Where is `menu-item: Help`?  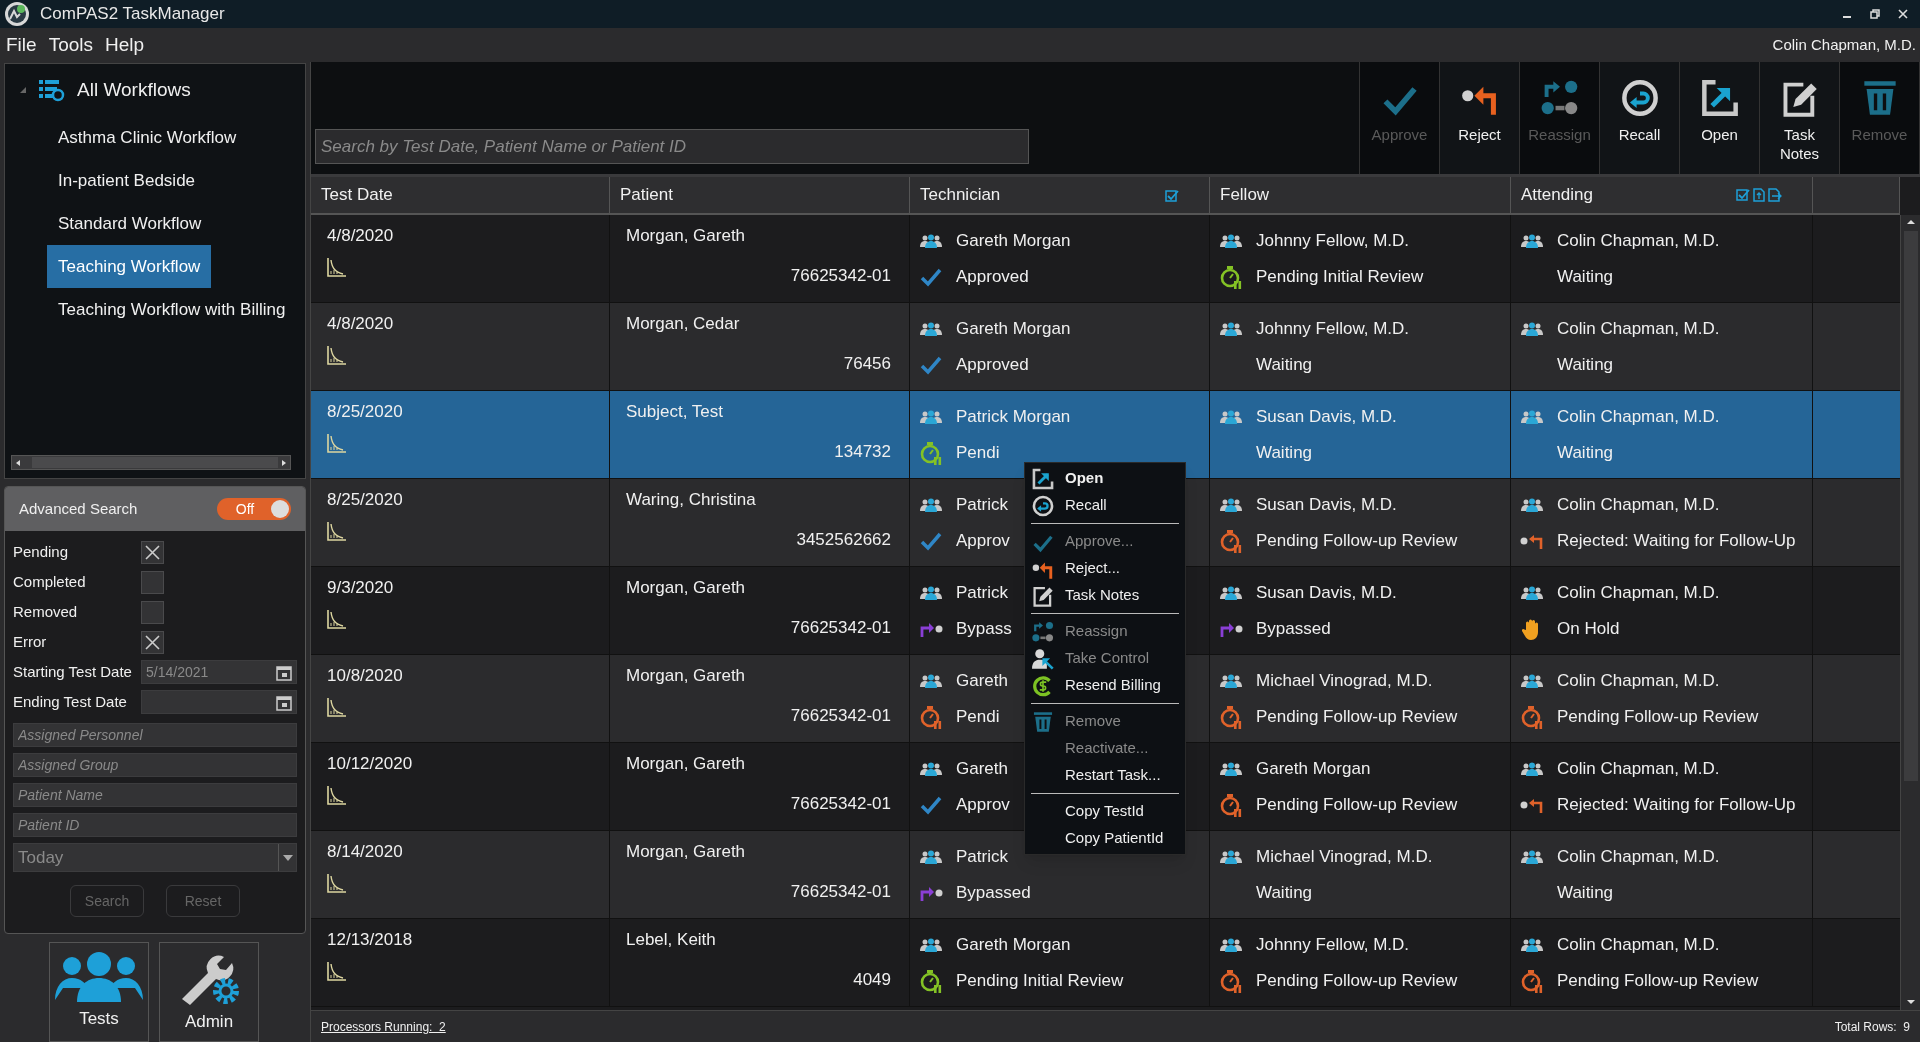 menu-item: Help is located at coordinates (125, 45).